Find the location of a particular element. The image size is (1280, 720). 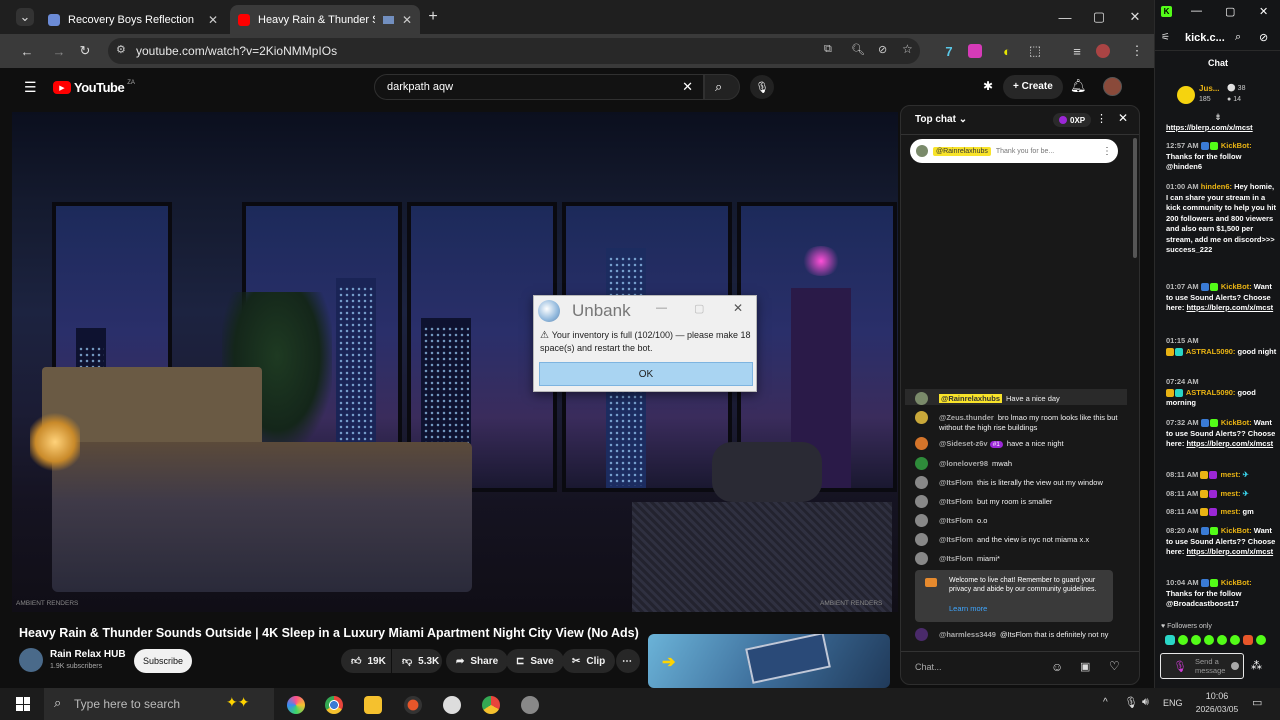

language-indicator: ENG is located at coordinates (1173, 703).